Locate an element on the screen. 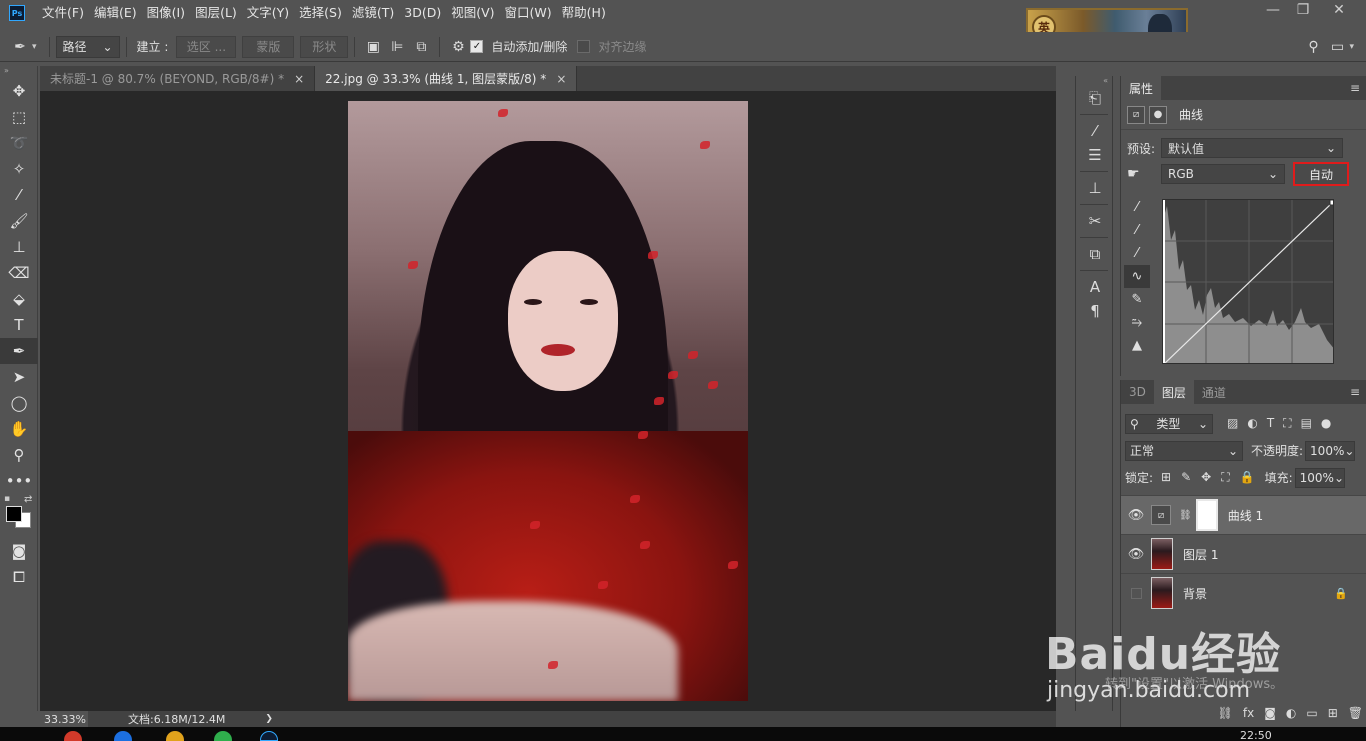 The width and height of the screenshot is (1366, 741). hand-tool-icon: ✋ is located at coordinates (19, 429).